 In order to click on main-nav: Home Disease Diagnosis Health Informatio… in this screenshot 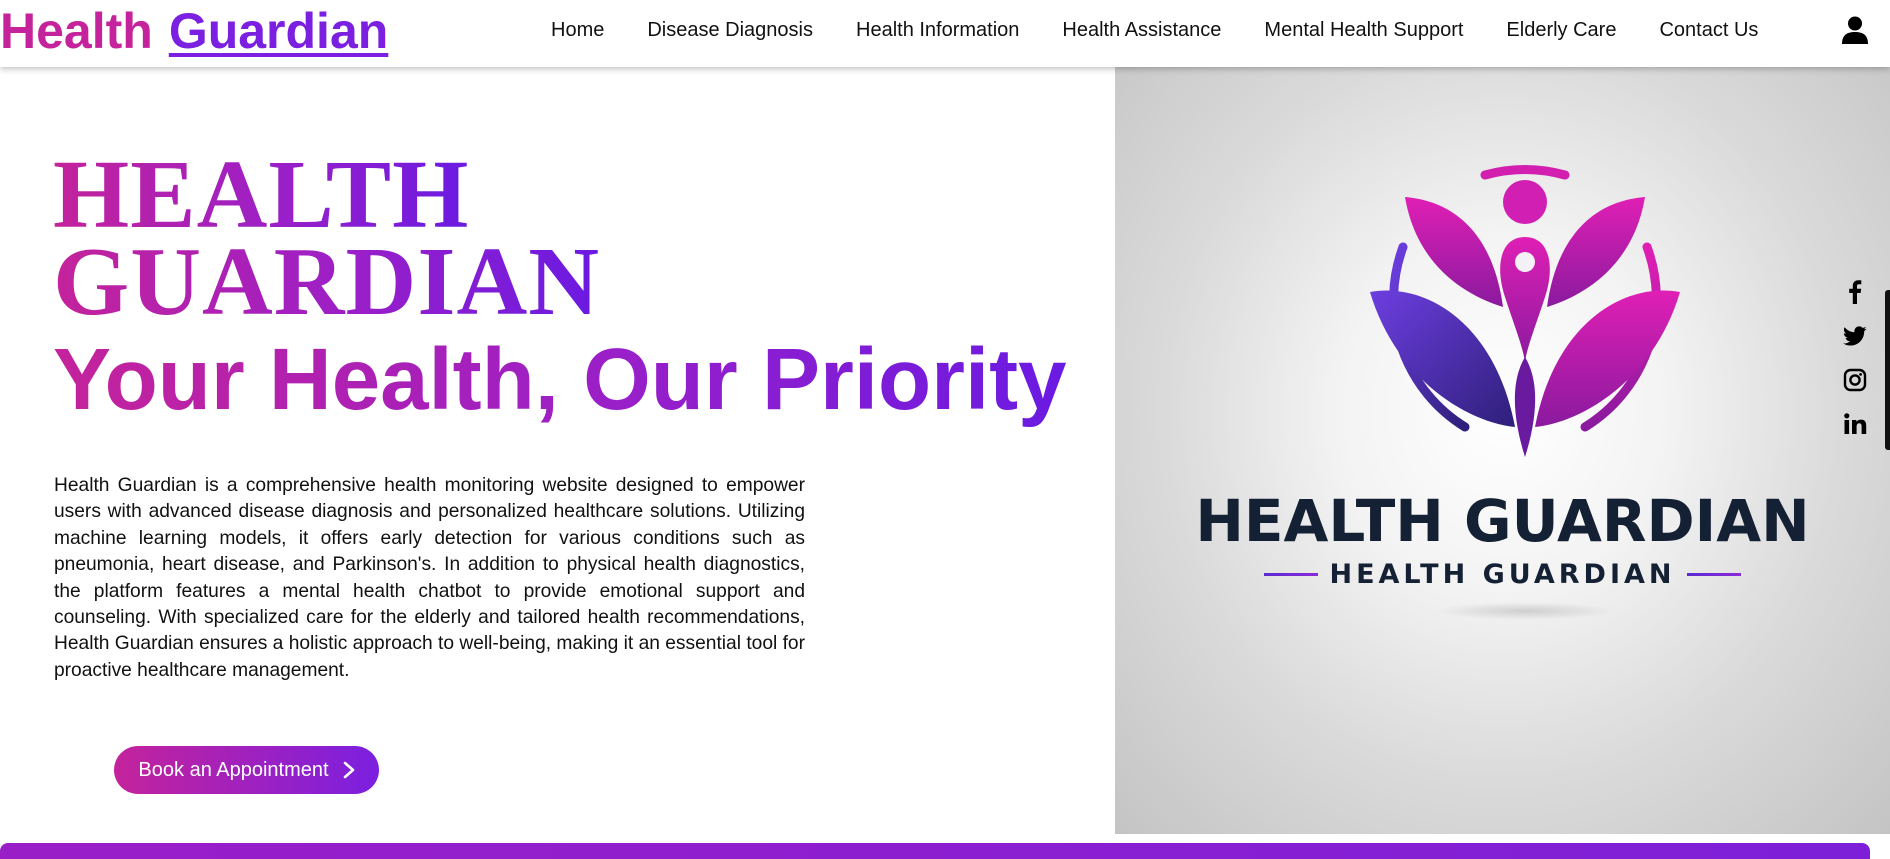, I will do `click(1154, 30)`.